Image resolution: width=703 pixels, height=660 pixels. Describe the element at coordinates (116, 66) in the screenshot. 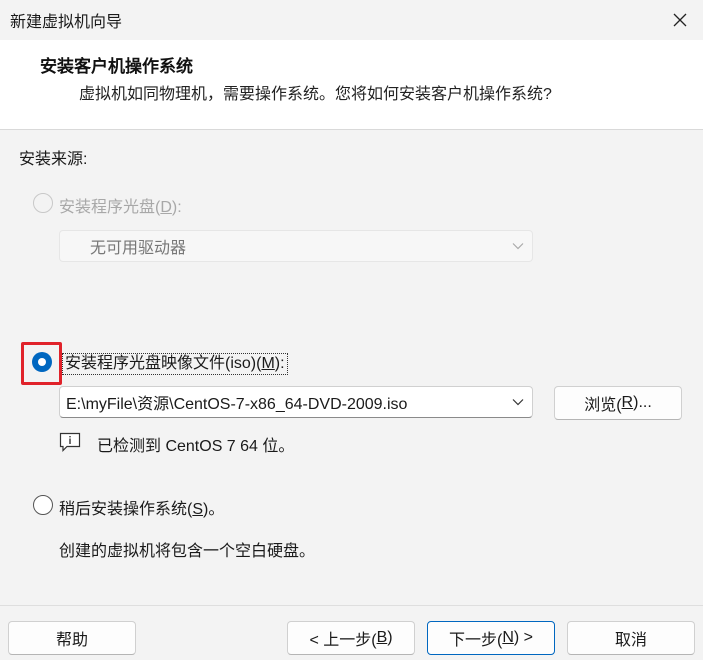

I see `page-title: 安装客户机操作系统` at that location.